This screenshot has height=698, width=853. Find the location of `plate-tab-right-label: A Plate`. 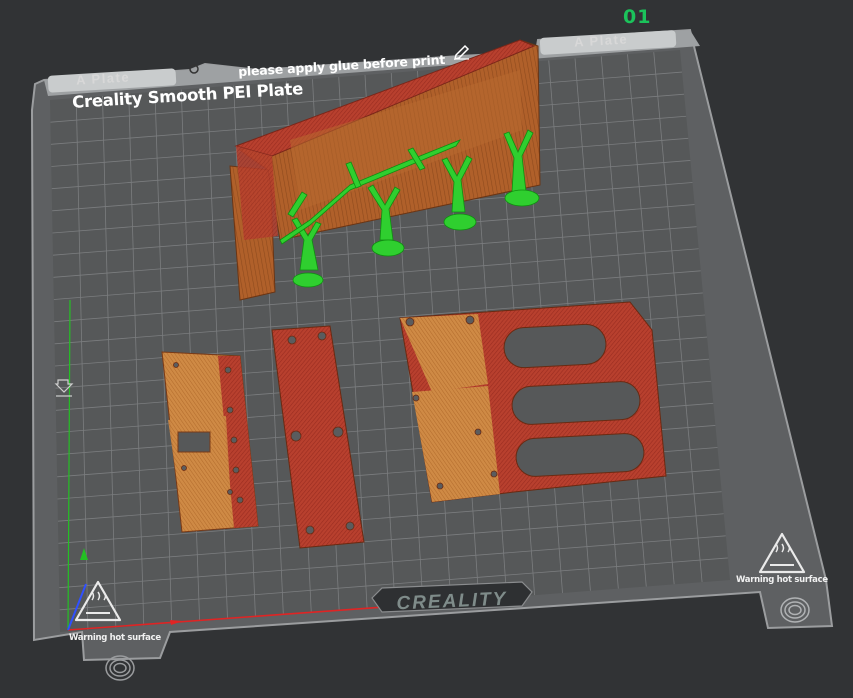

plate-tab-right-label: A Plate is located at coordinates (601, 40).